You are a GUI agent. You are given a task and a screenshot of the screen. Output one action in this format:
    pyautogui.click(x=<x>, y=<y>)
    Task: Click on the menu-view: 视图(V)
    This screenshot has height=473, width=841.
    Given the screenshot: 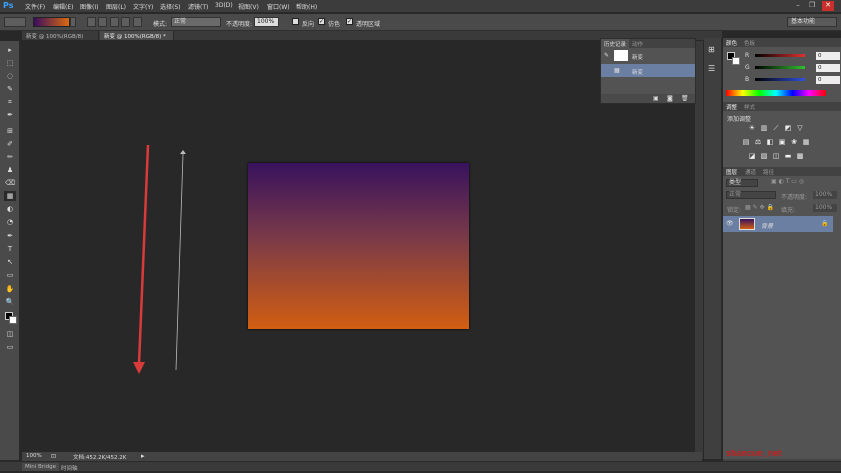 What is the action you would take?
    pyautogui.click(x=248, y=6)
    